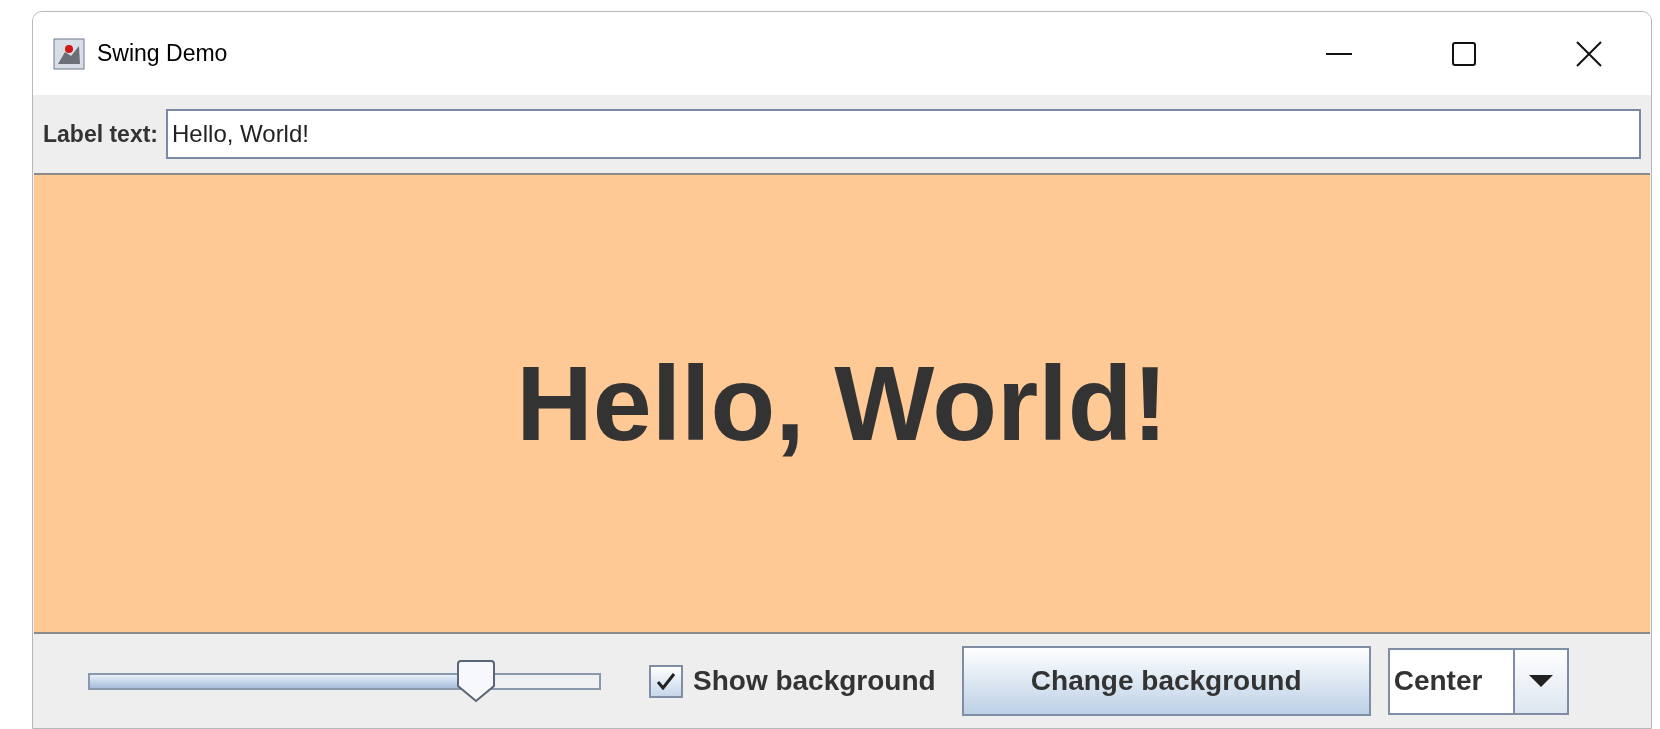 This screenshot has width=1660, height=729. I want to click on field-label: Label text:, so click(101, 134).